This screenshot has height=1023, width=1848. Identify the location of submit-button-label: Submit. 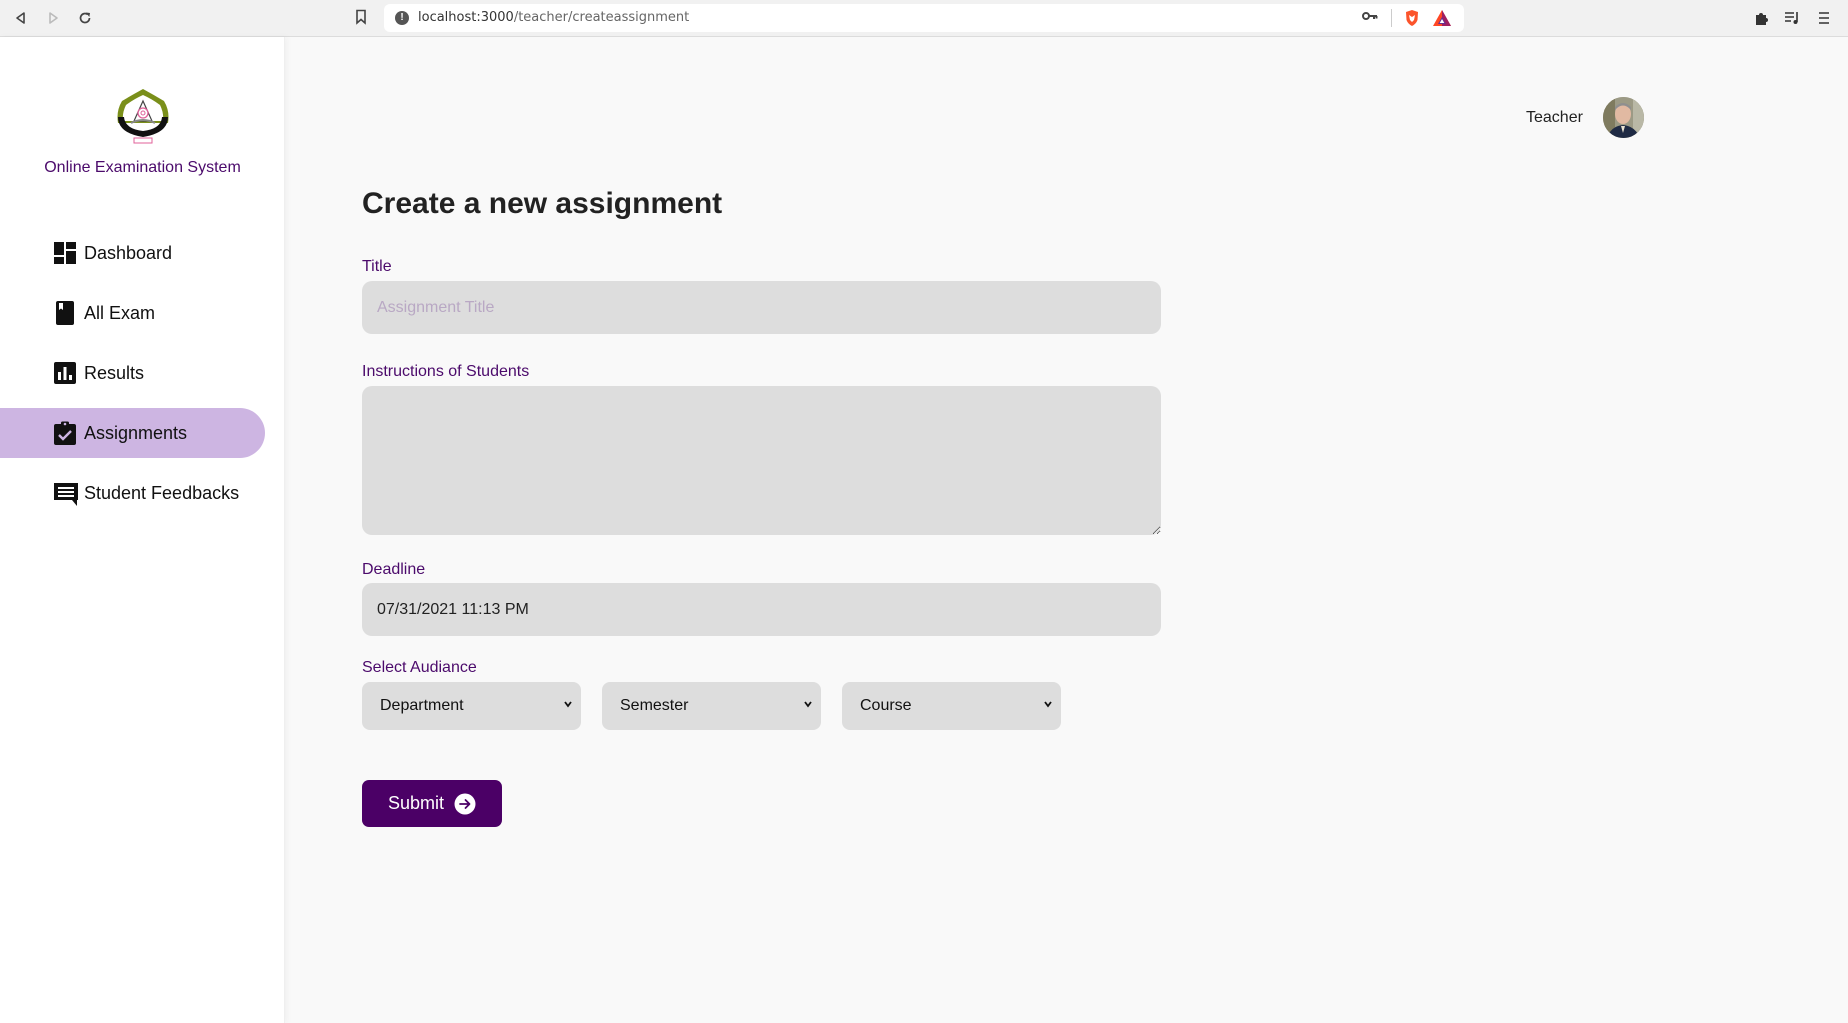
(416, 803).